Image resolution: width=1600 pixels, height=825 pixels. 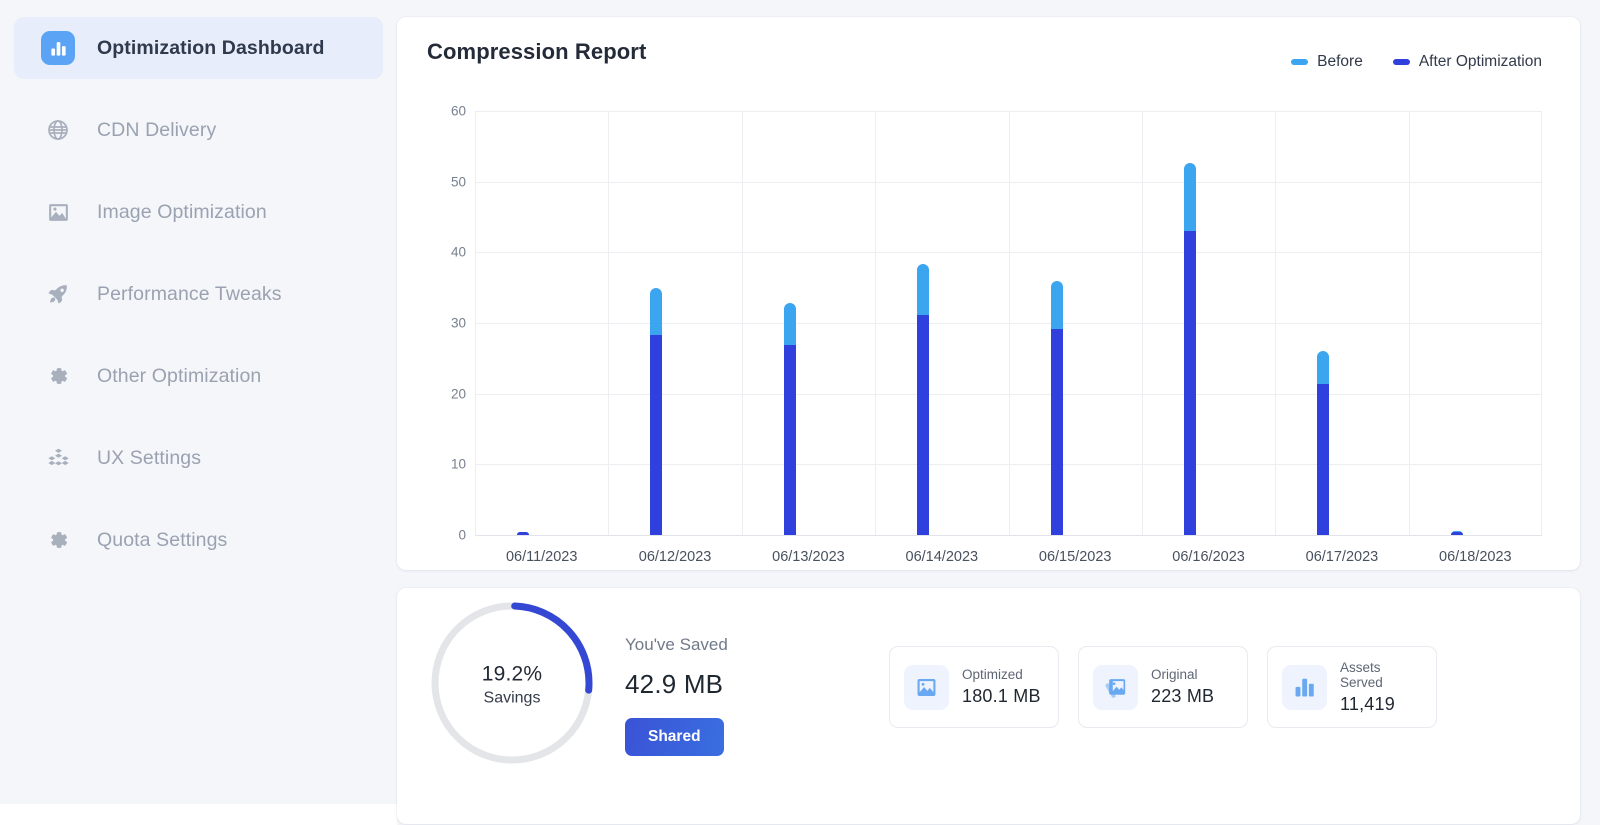 What do you see at coordinates (808, 557) in the screenshot?
I see `x-axis-tick-label: 06/13/2023` at bounding box center [808, 557].